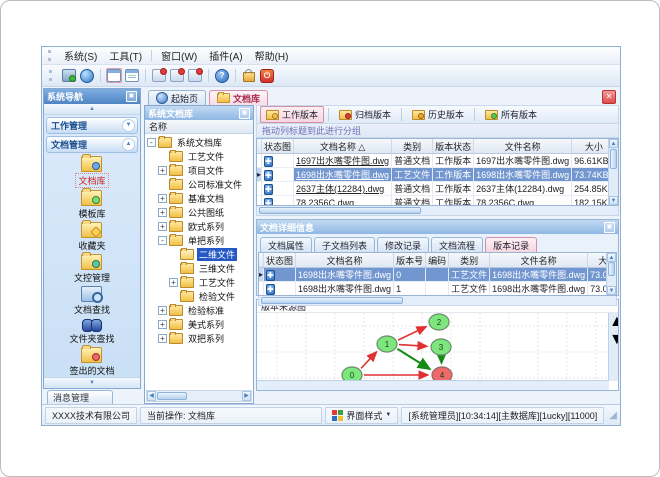 The image size is (660, 477). I want to click on button-历史版本: 历史版本, so click(438, 114).